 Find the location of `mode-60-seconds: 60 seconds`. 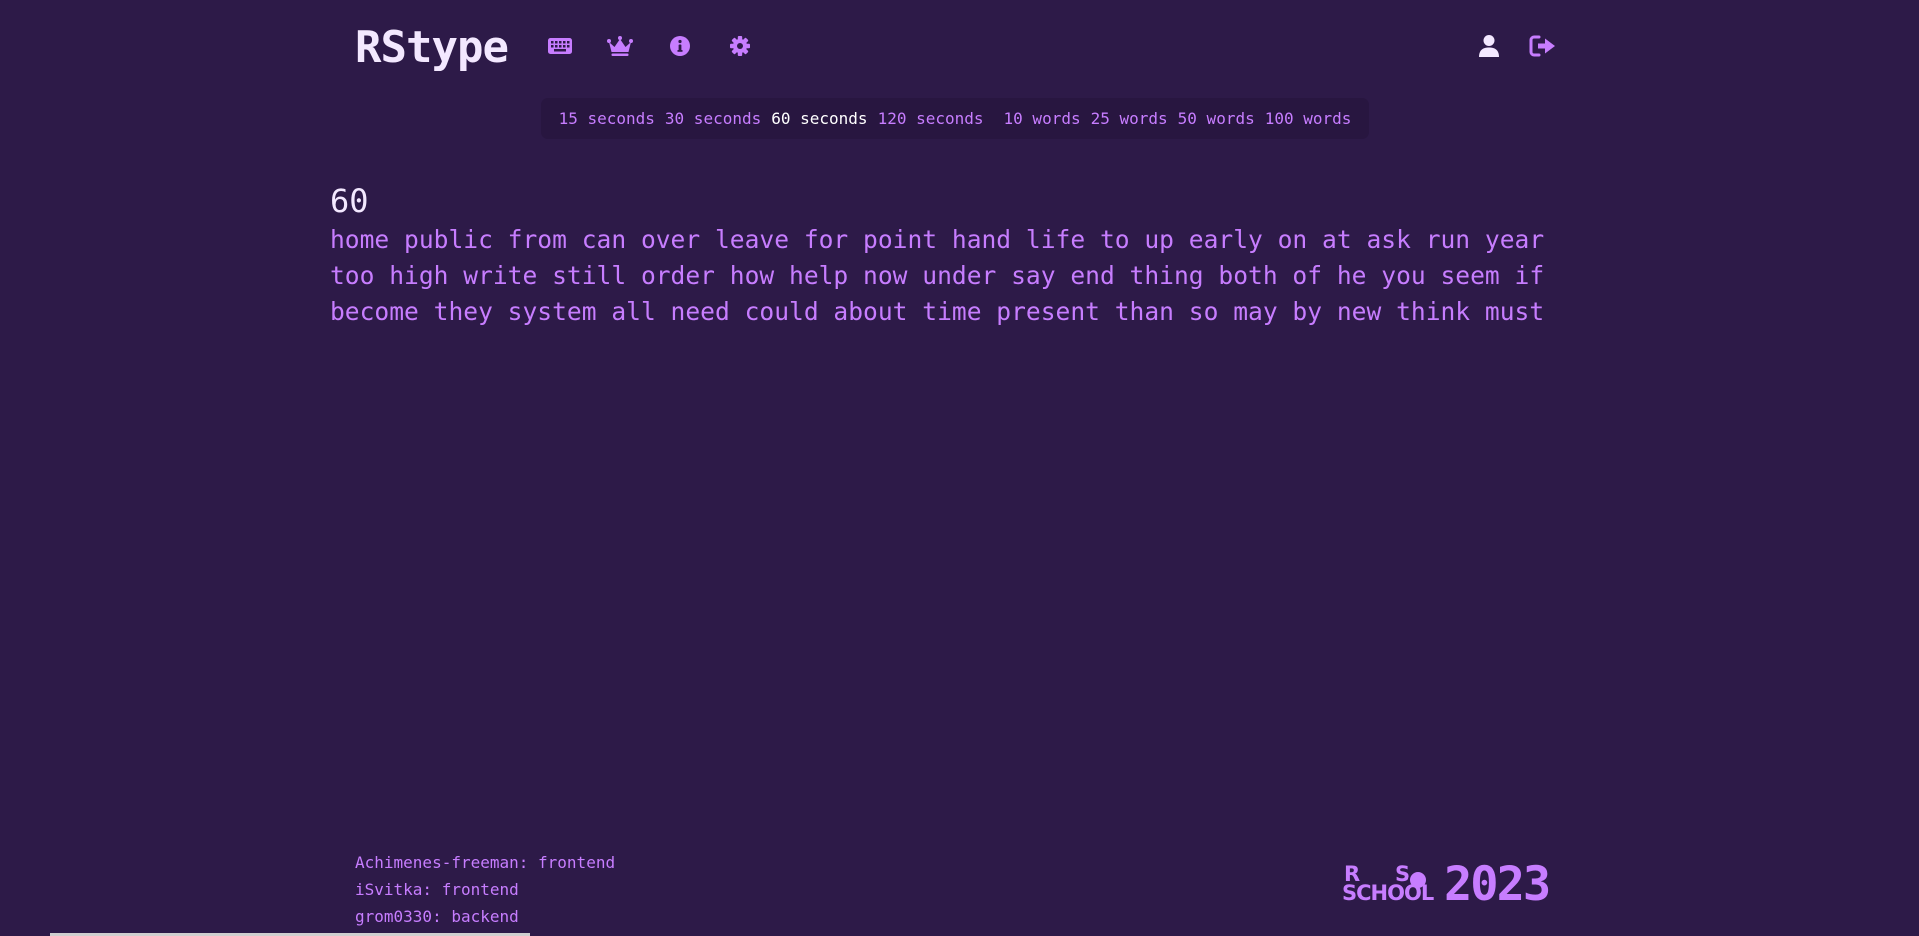

mode-60-seconds: 60 seconds is located at coordinates (819, 118).